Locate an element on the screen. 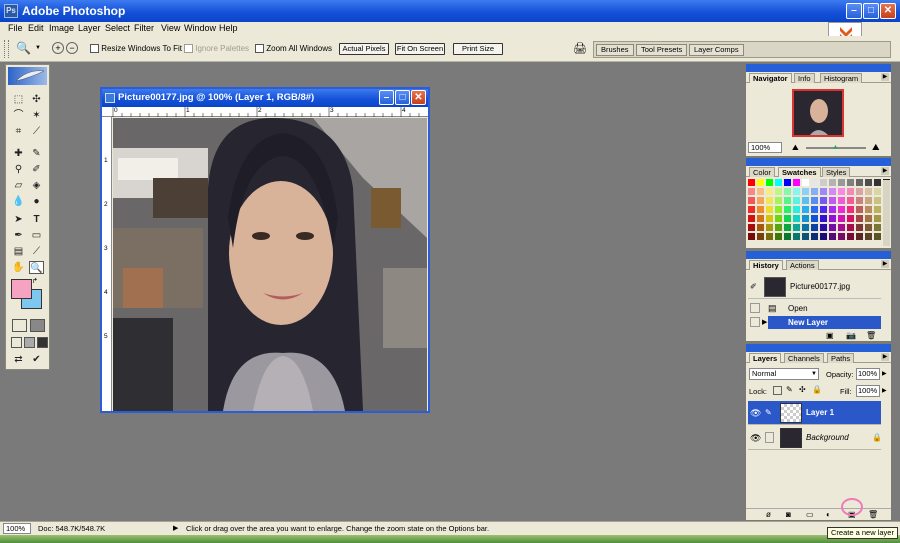 This screenshot has width=900, height=543. zoom-tool-active-icon: 🔍 is located at coordinates (36, 267).